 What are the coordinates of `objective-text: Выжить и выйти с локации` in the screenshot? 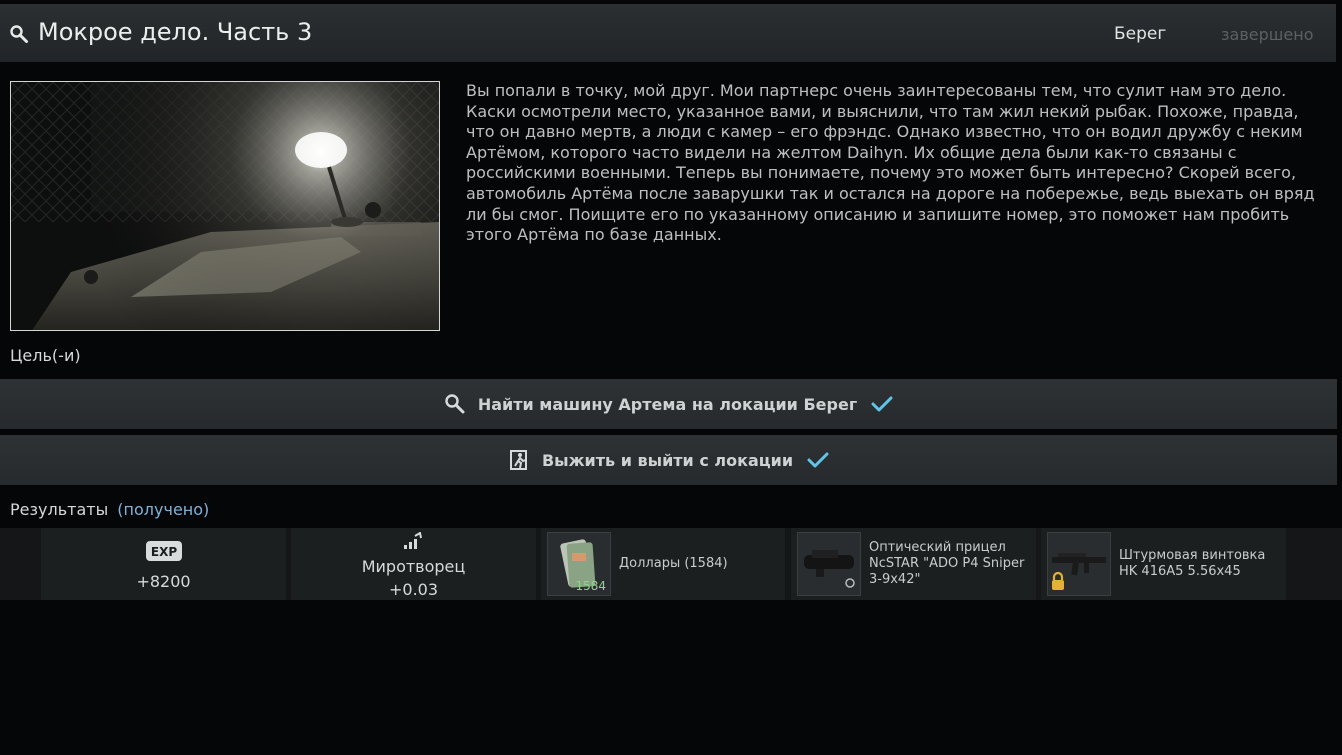 It's located at (667, 460).